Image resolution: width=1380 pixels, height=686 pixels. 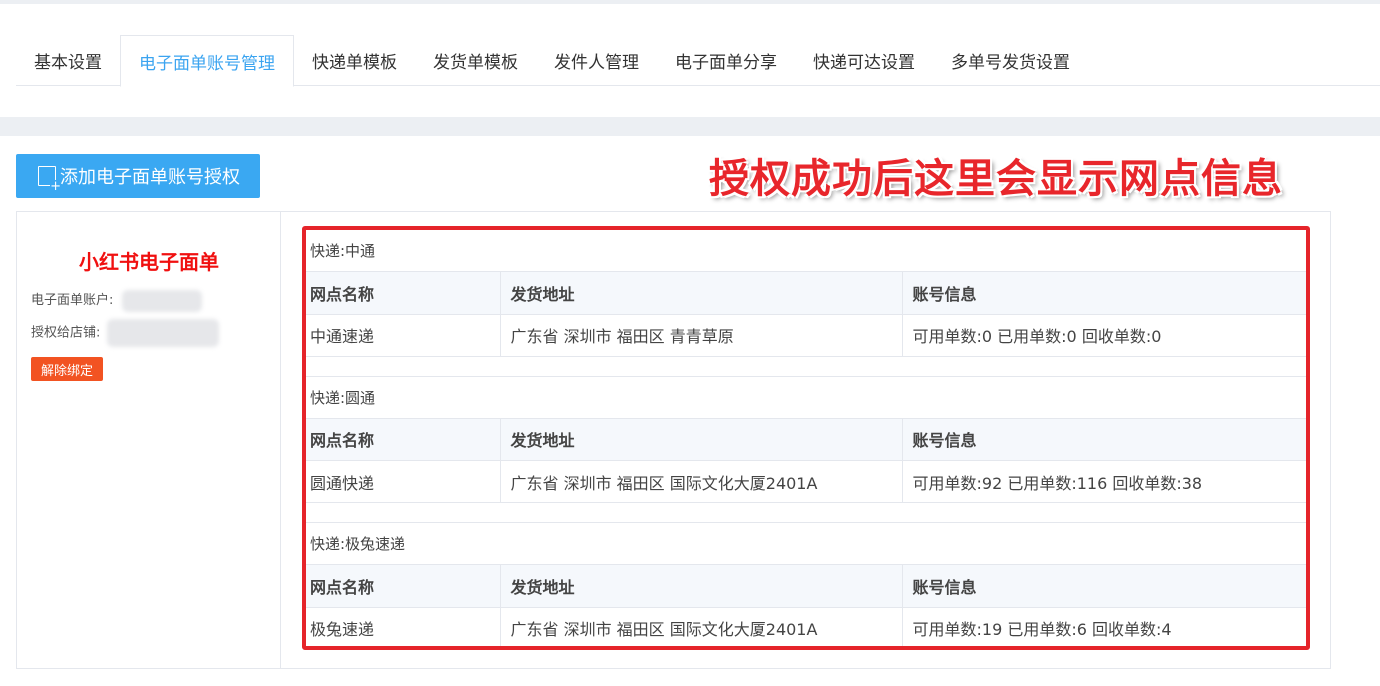 I want to click on add-document-icon, so click(x=49, y=179).